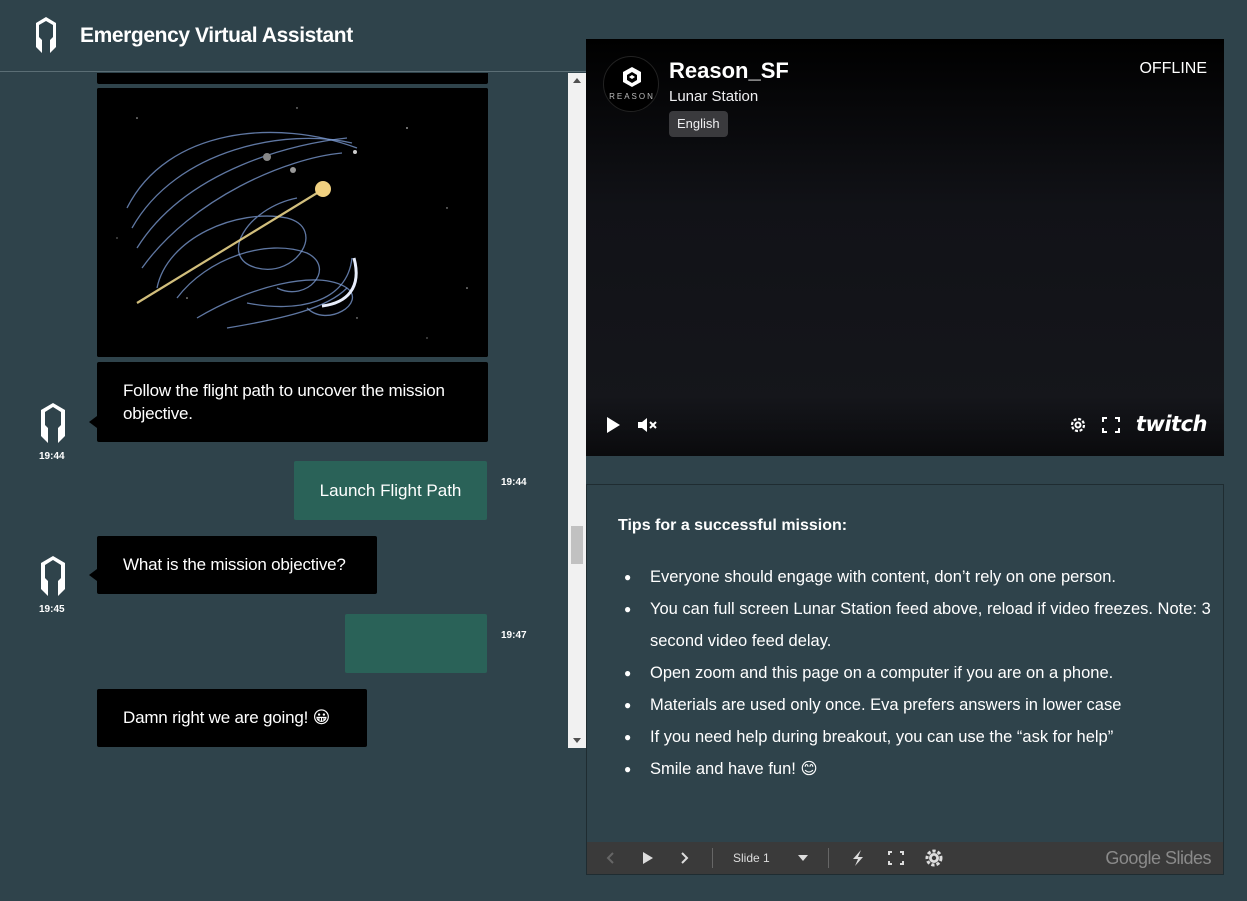  What do you see at coordinates (1158, 858) in the screenshot?
I see `google-slides-logo: Google Slides` at bounding box center [1158, 858].